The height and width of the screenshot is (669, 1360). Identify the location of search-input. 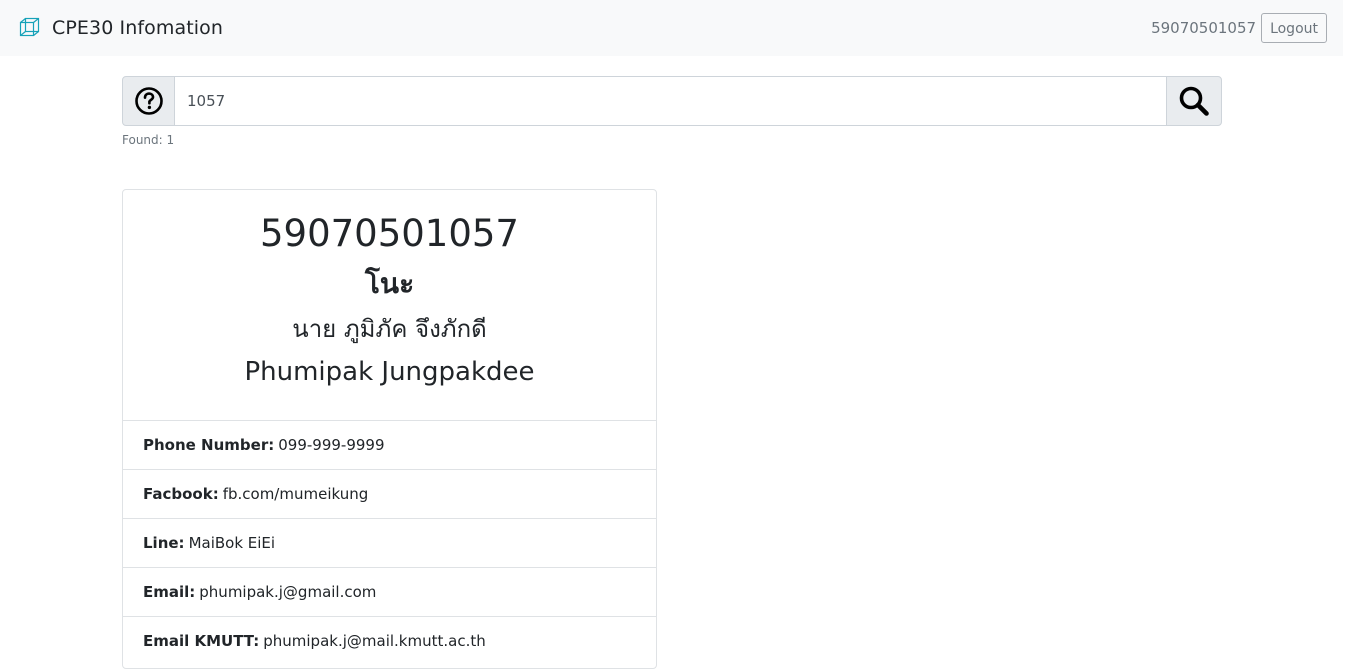
(670, 101).